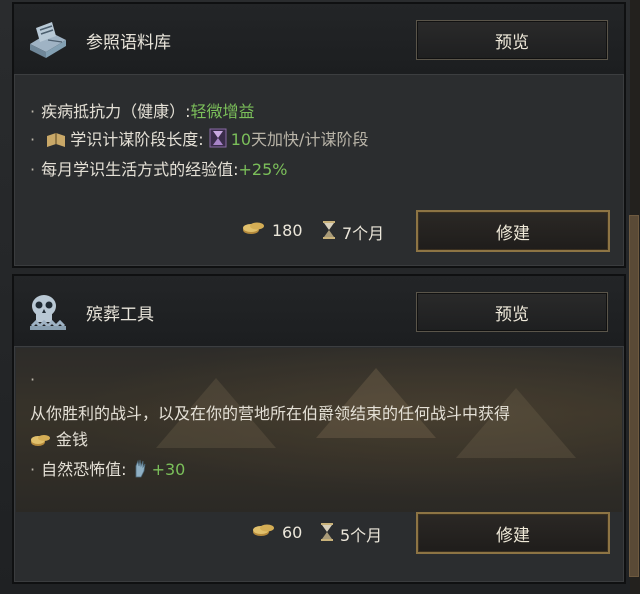 The image size is (640, 594). Describe the element at coordinates (168, 469) in the screenshot. I see `effect-value: +30` at that location.